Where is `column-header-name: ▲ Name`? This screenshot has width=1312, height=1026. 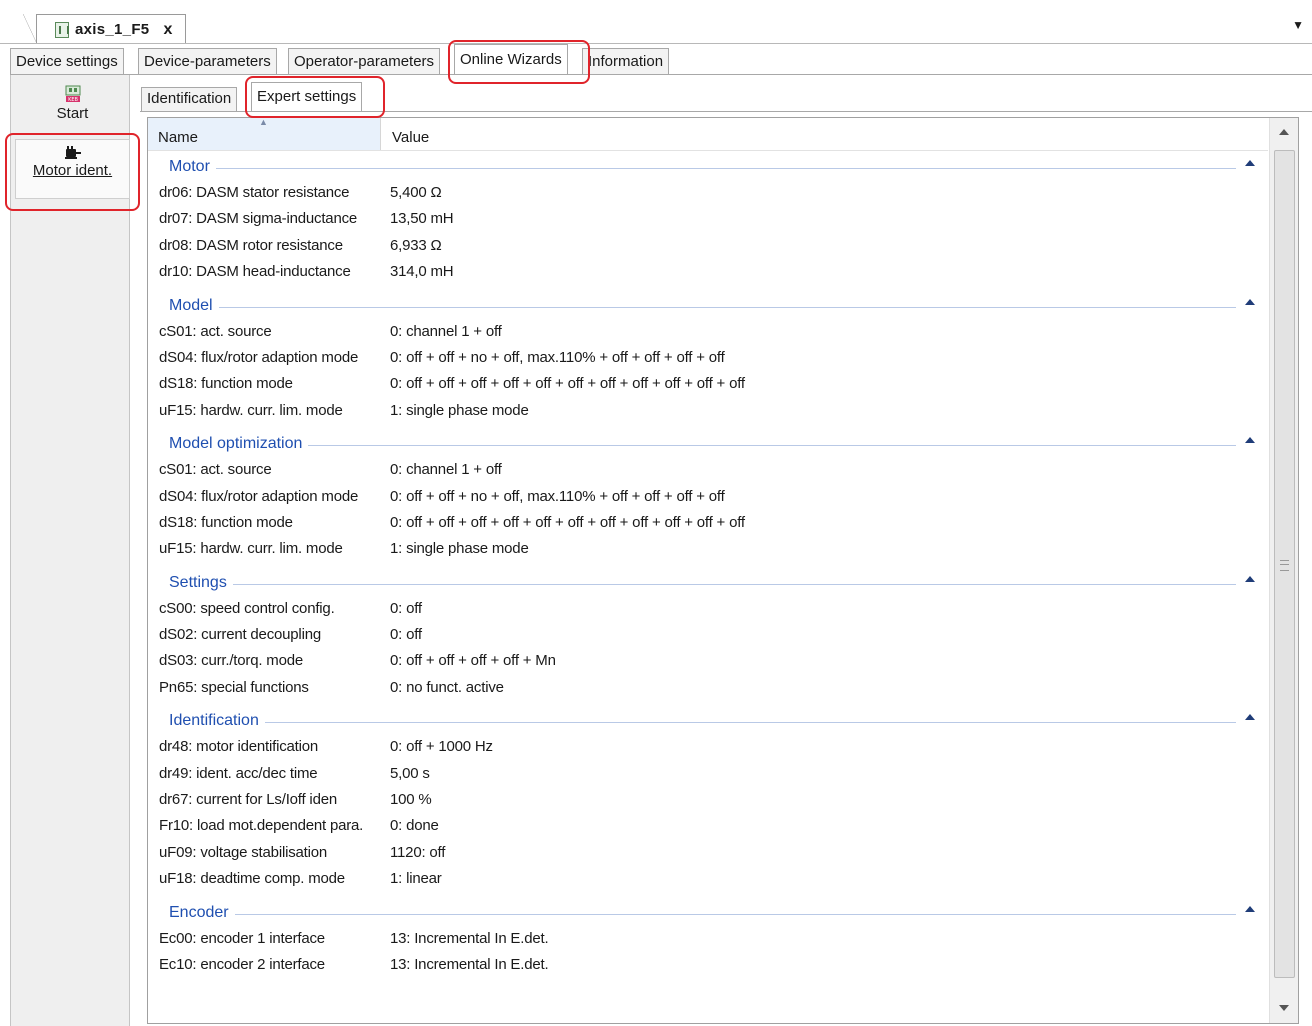
column-header-name: ▲ Name is located at coordinates (264, 134).